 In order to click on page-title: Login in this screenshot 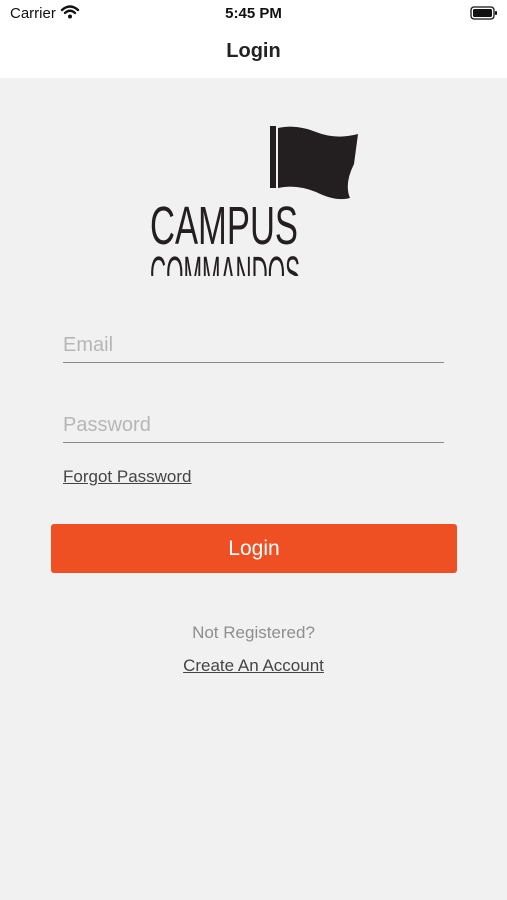, I will do `click(253, 51)`.